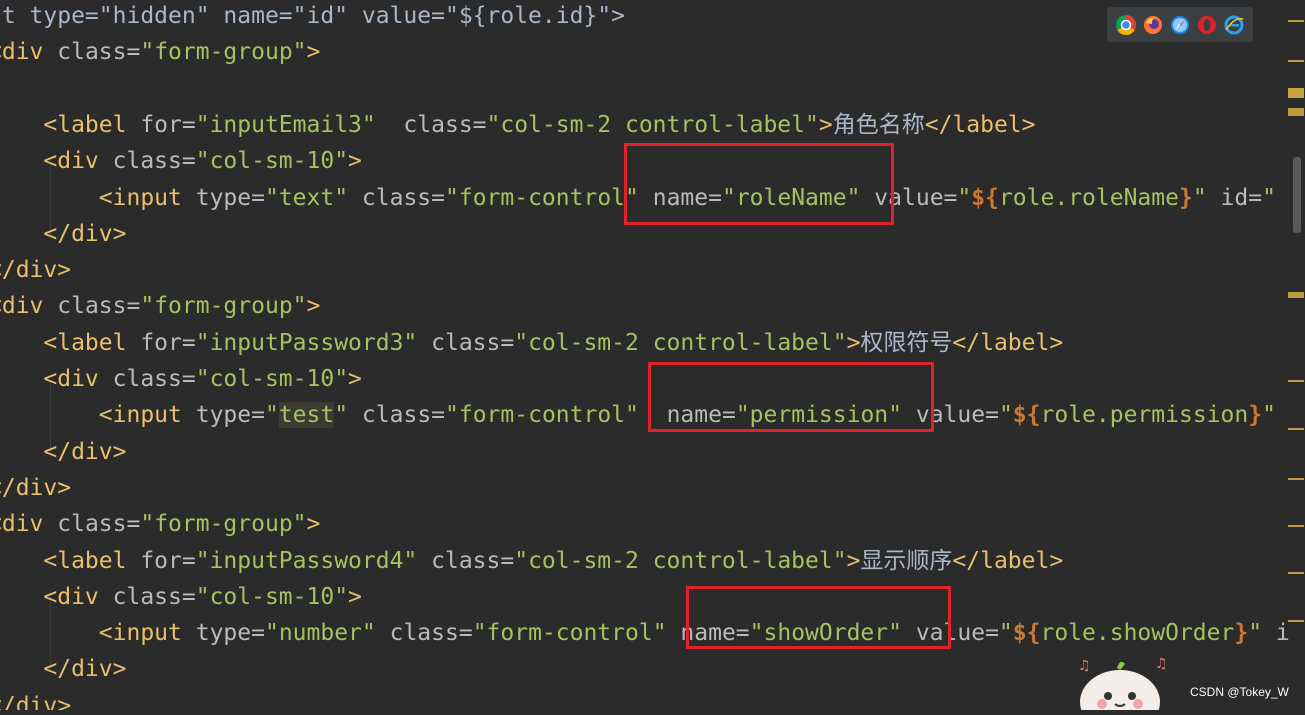  Describe the element at coordinates (611, 16) in the screenshot. I see `code-token: ">` at that location.